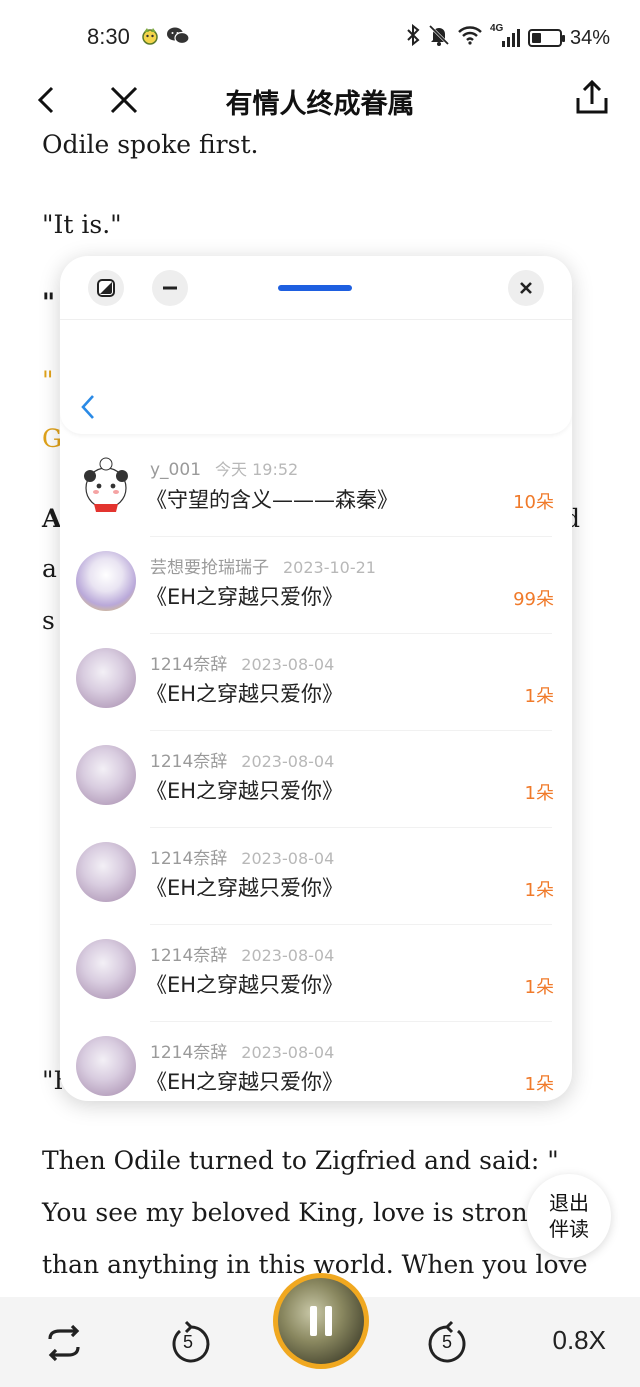 The width and height of the screenshot is (640, 1387). What do you see at coordinates (52, 438) in the screenshot?
I see `paragraph: G` at bounding box center [52, 438].